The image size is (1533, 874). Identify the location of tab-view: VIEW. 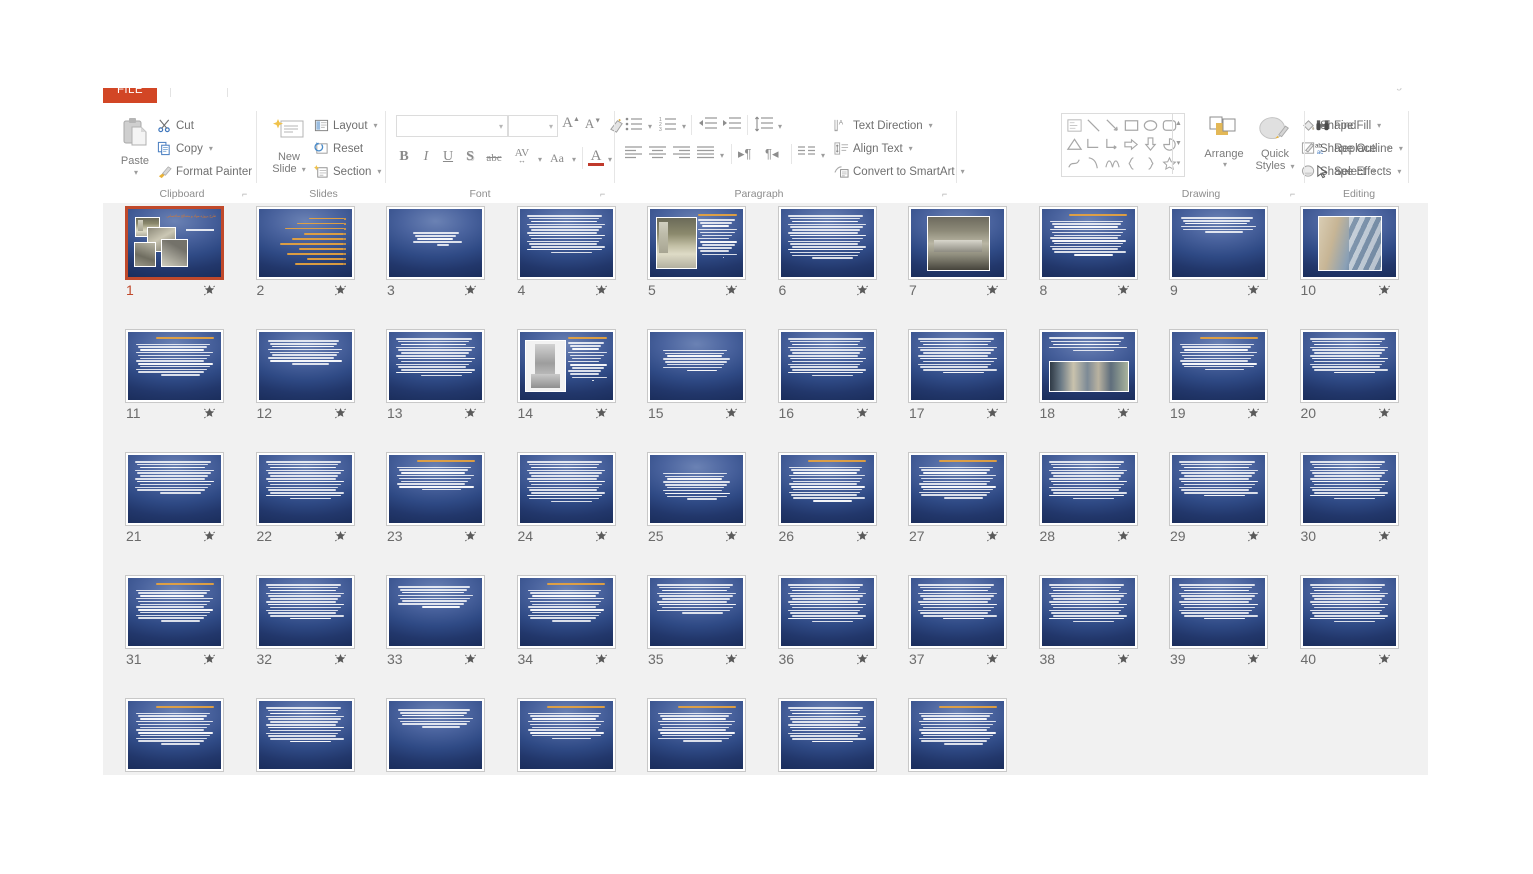
(750, 89).